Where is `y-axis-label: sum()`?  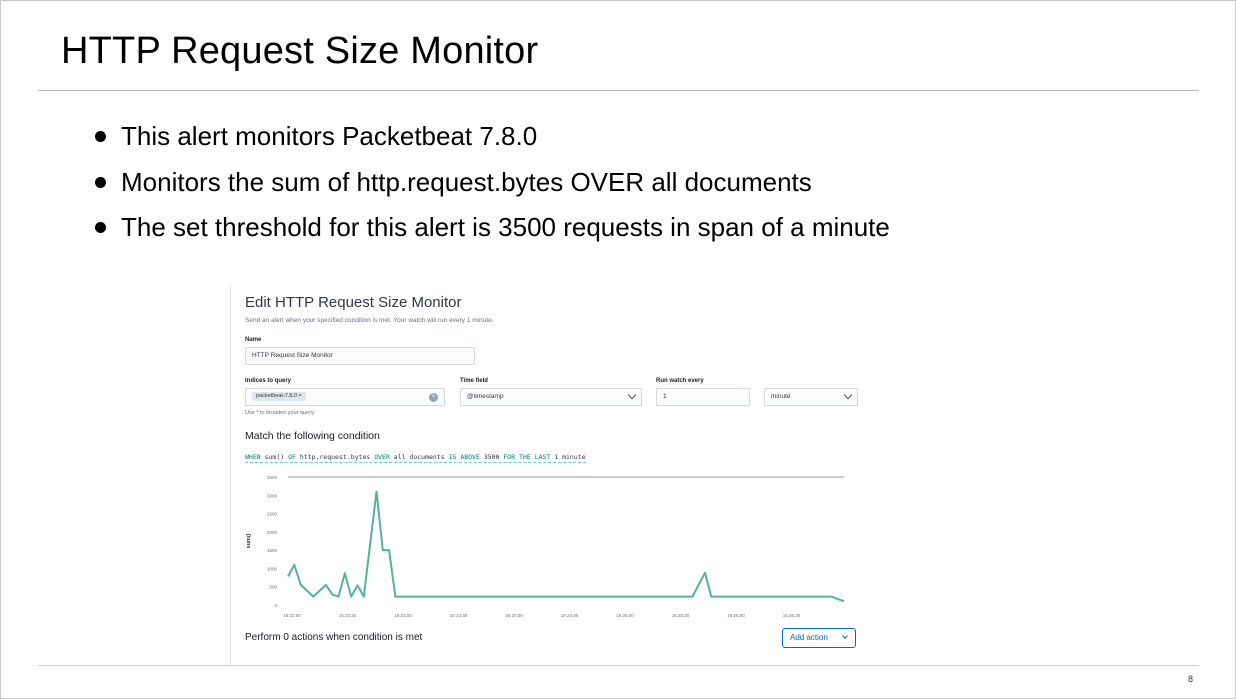
y-axis-label: sum() is located at coordinates (249, 540).